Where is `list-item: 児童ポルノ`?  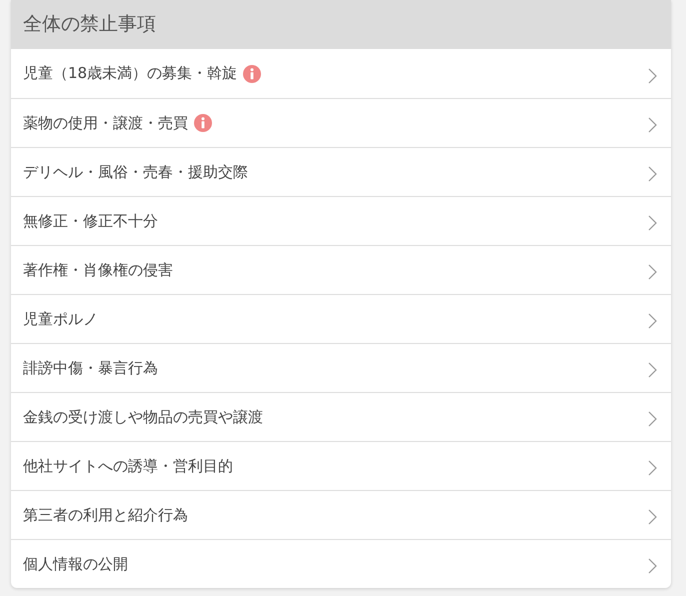 list-item: 児童ポルノ is located at coordinates (341, 318).